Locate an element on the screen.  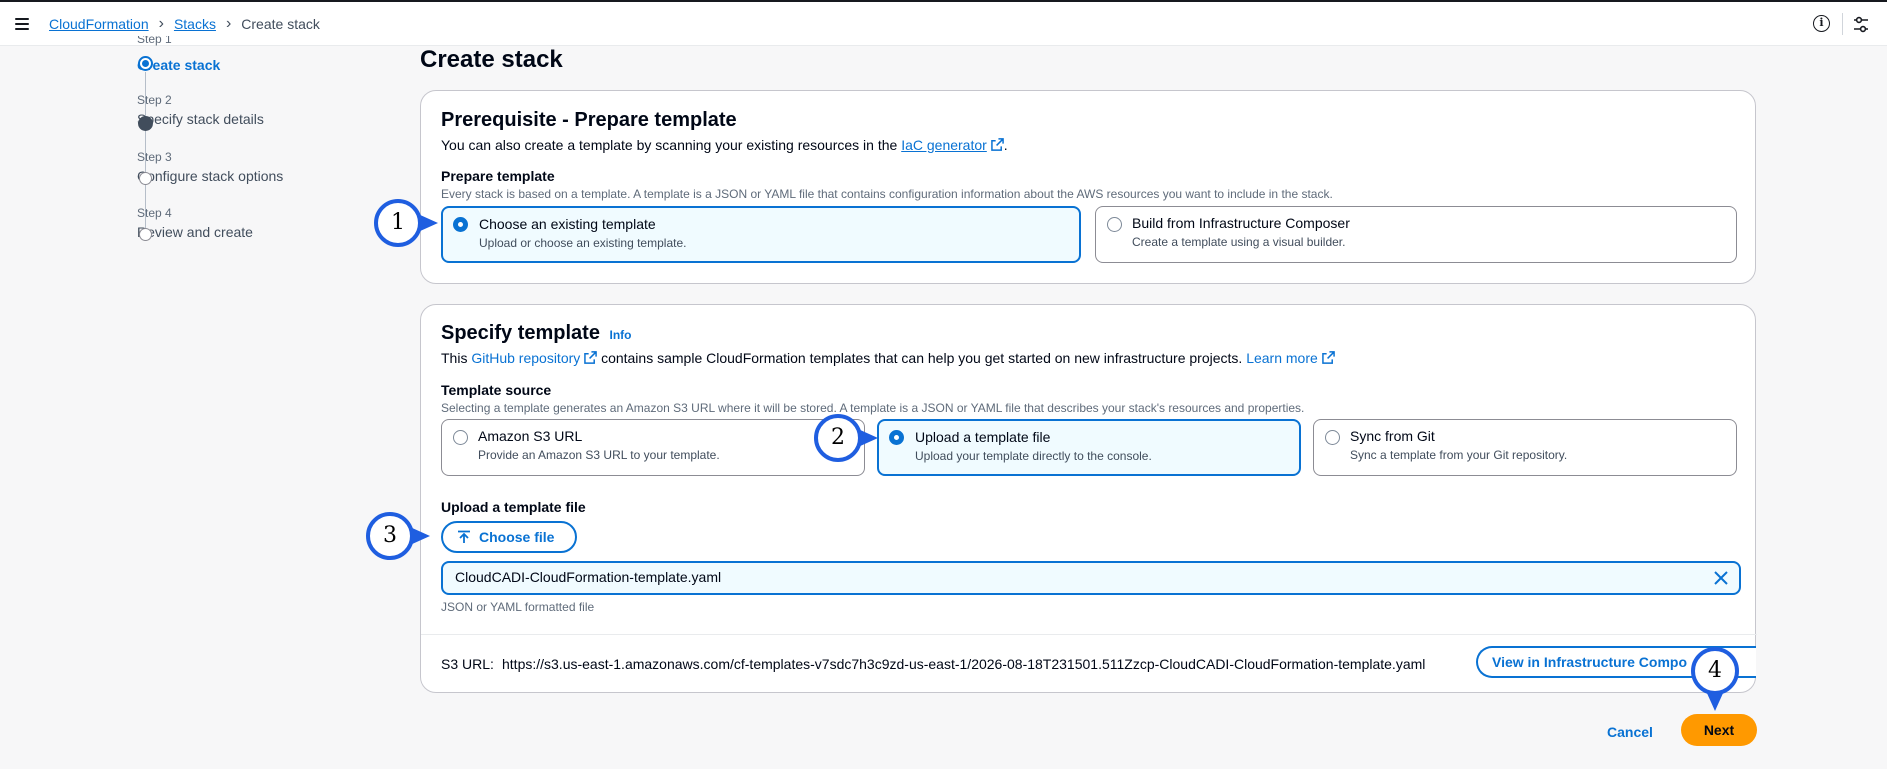
step-title: Review and create is located at coordinates (195, 232).